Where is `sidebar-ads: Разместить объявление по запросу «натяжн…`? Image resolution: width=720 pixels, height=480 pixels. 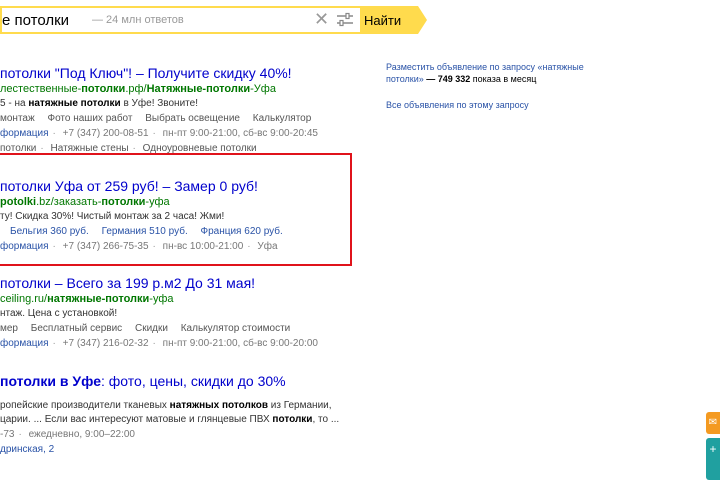
sidebar-ads: Разместить объявление по запросу «натяжн… is located at coordinates (493, 86).